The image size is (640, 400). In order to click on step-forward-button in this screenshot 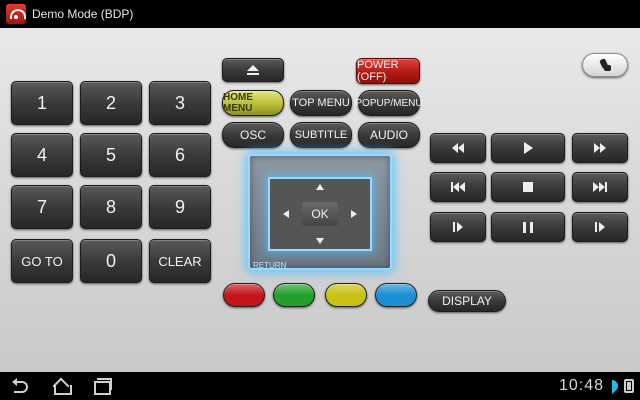, I will do `click(600, 227)`.